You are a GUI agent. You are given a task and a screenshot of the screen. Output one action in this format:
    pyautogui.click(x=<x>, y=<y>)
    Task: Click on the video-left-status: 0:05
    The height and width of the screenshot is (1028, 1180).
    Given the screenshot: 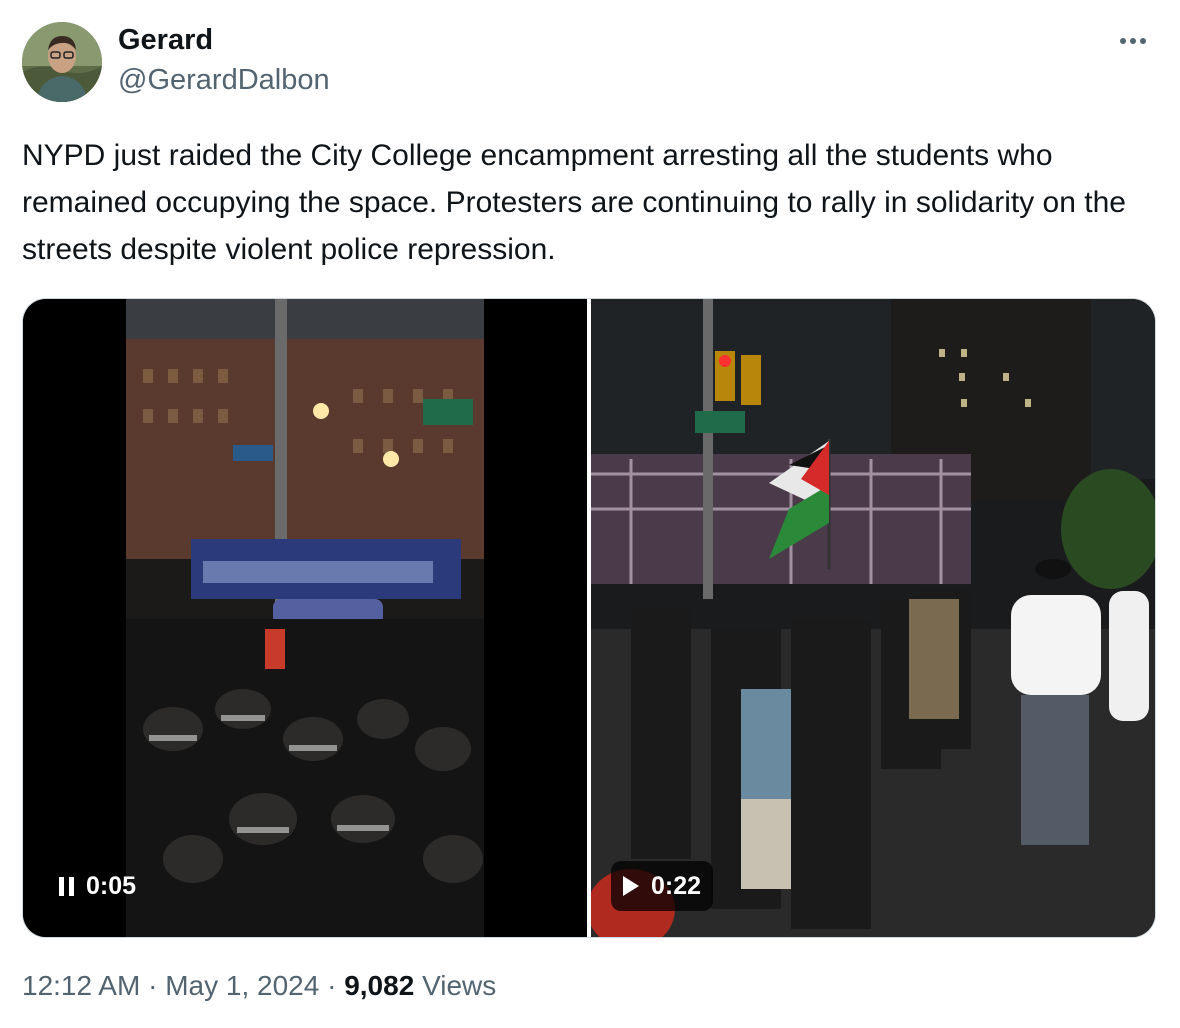 What is the action you would take?
    pyautogui.click(x=97, y=886)
    